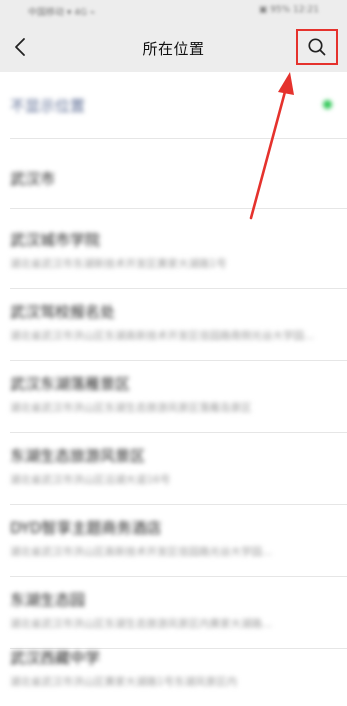  I want to click on place-address: 湖北省武汉市洪山区东湖生态旅游风景区落雁岛景区, so click(131, 408).